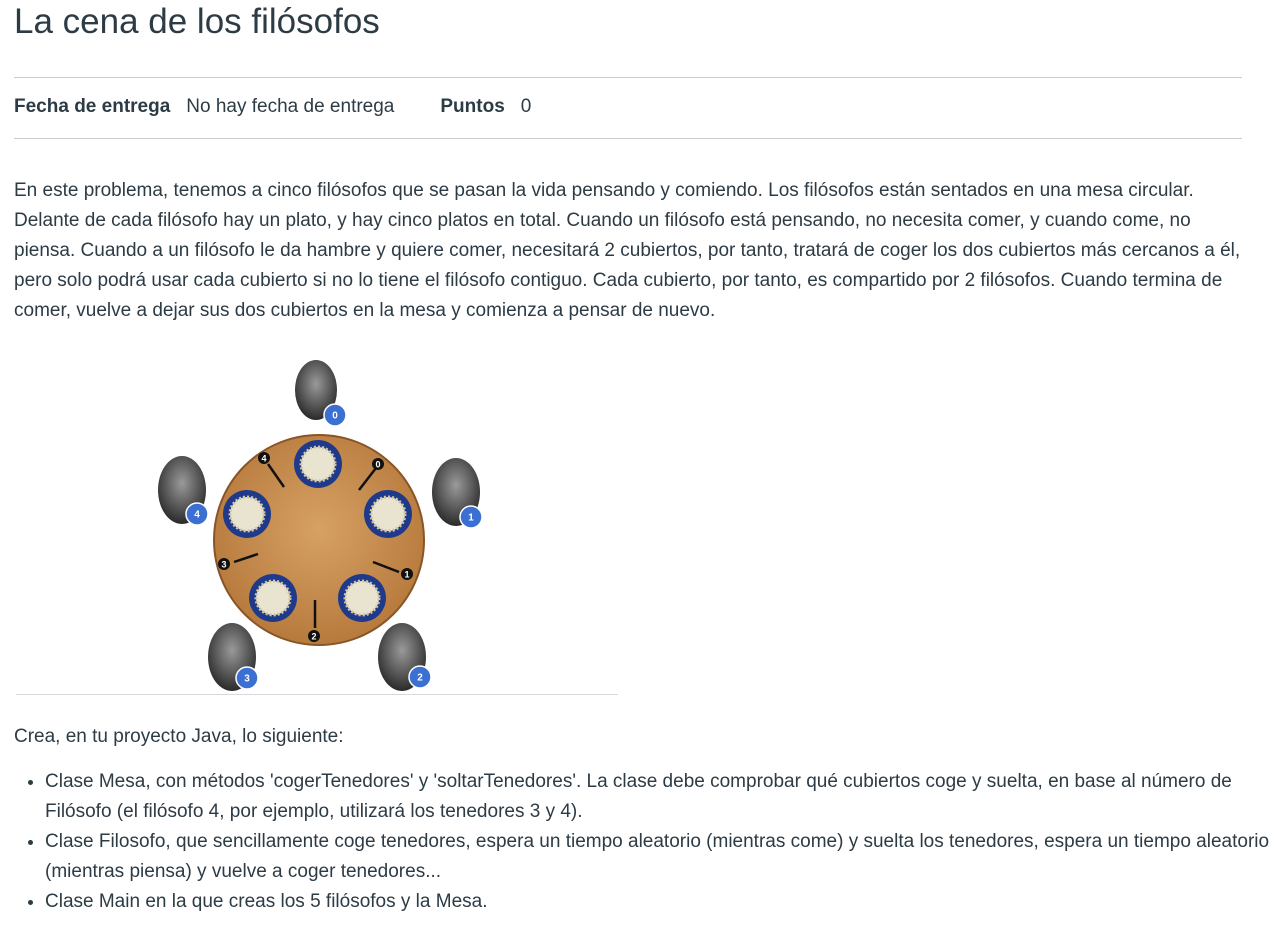 Image resolution: width=1277 pixels, height=946 pixels. I want to click on philosopher: 4, so click(183, 491).